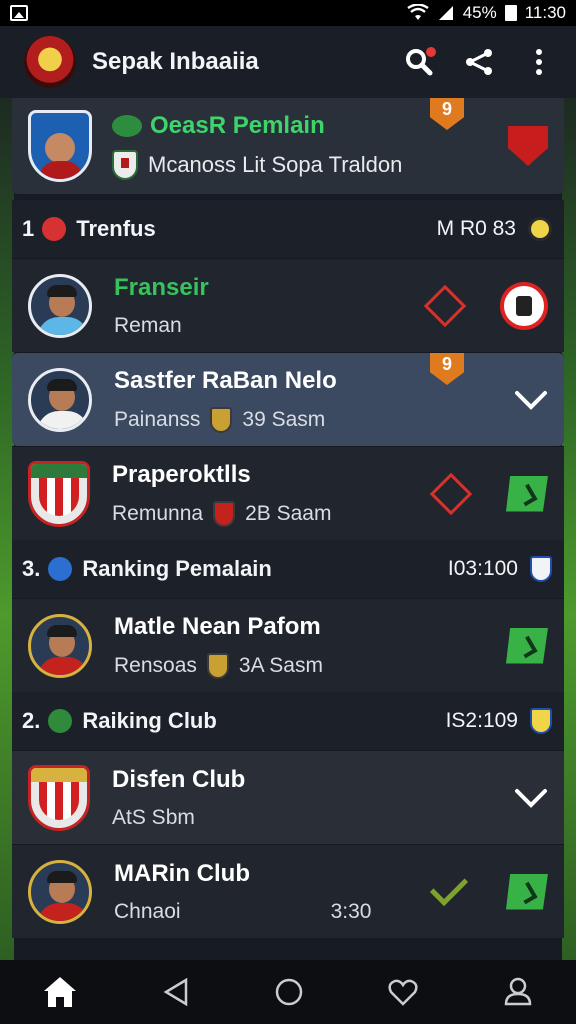 This screenshot has width=576, height=1024. I want to click on bottom-navigation, so click(288, 992).